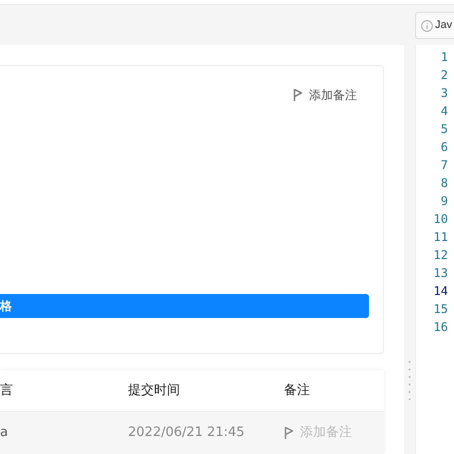  Describe the element at coordinates (441, 273) in the screenshot. I see `line-number: 13` at that location.